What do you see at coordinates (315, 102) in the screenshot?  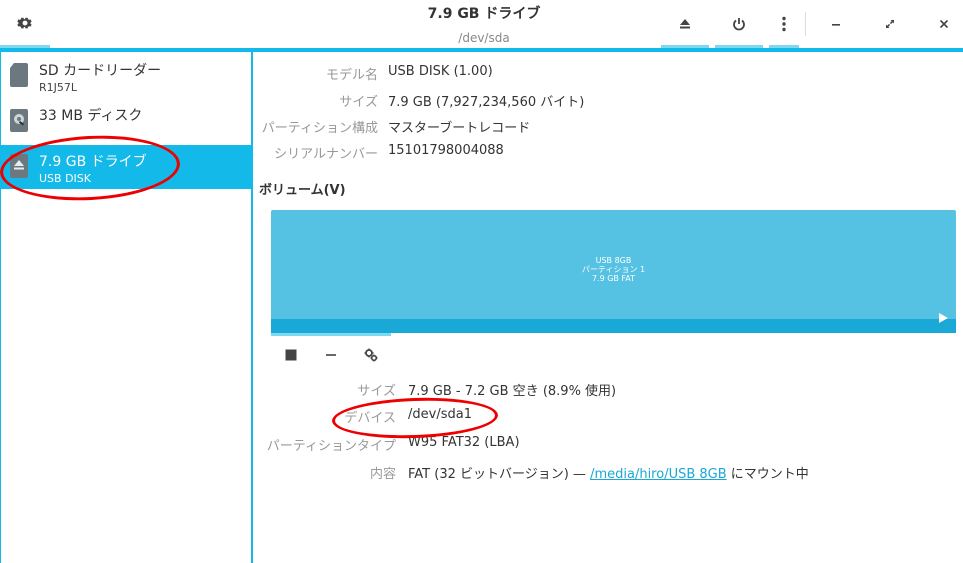 I see `size-row: サイズ` at bounding box center [315, 102].